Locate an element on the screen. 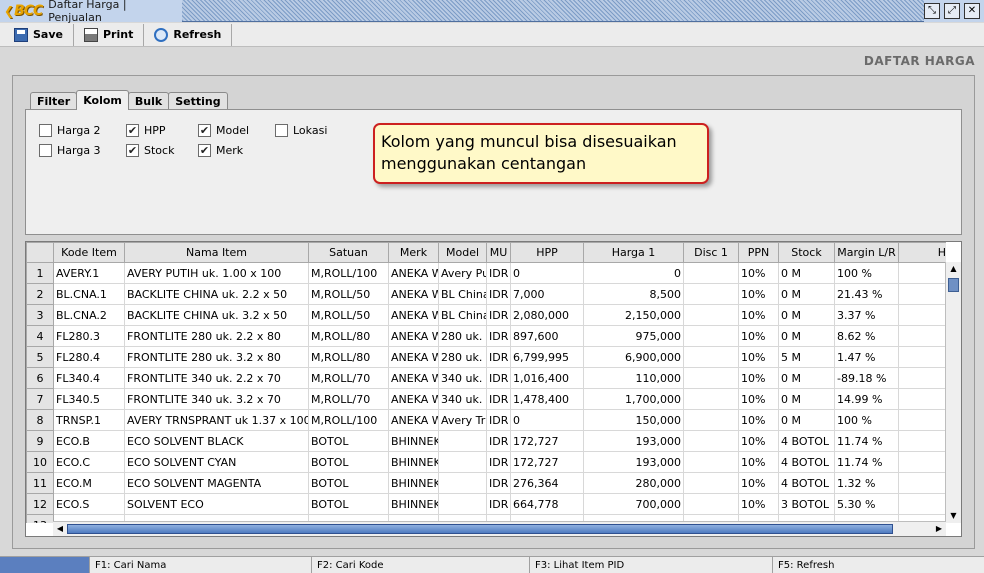 The height and width of the screenshot is (573, 984). table-cell: ECO SOLVENT CYAN is located at coordinates (216, 462).